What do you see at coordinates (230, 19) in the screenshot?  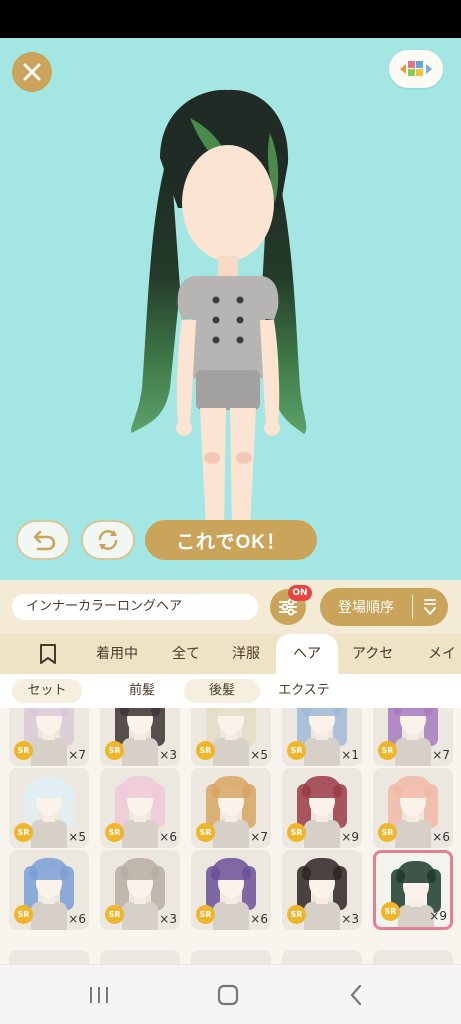 I see `status-bar` at bounding box center [230, 19].